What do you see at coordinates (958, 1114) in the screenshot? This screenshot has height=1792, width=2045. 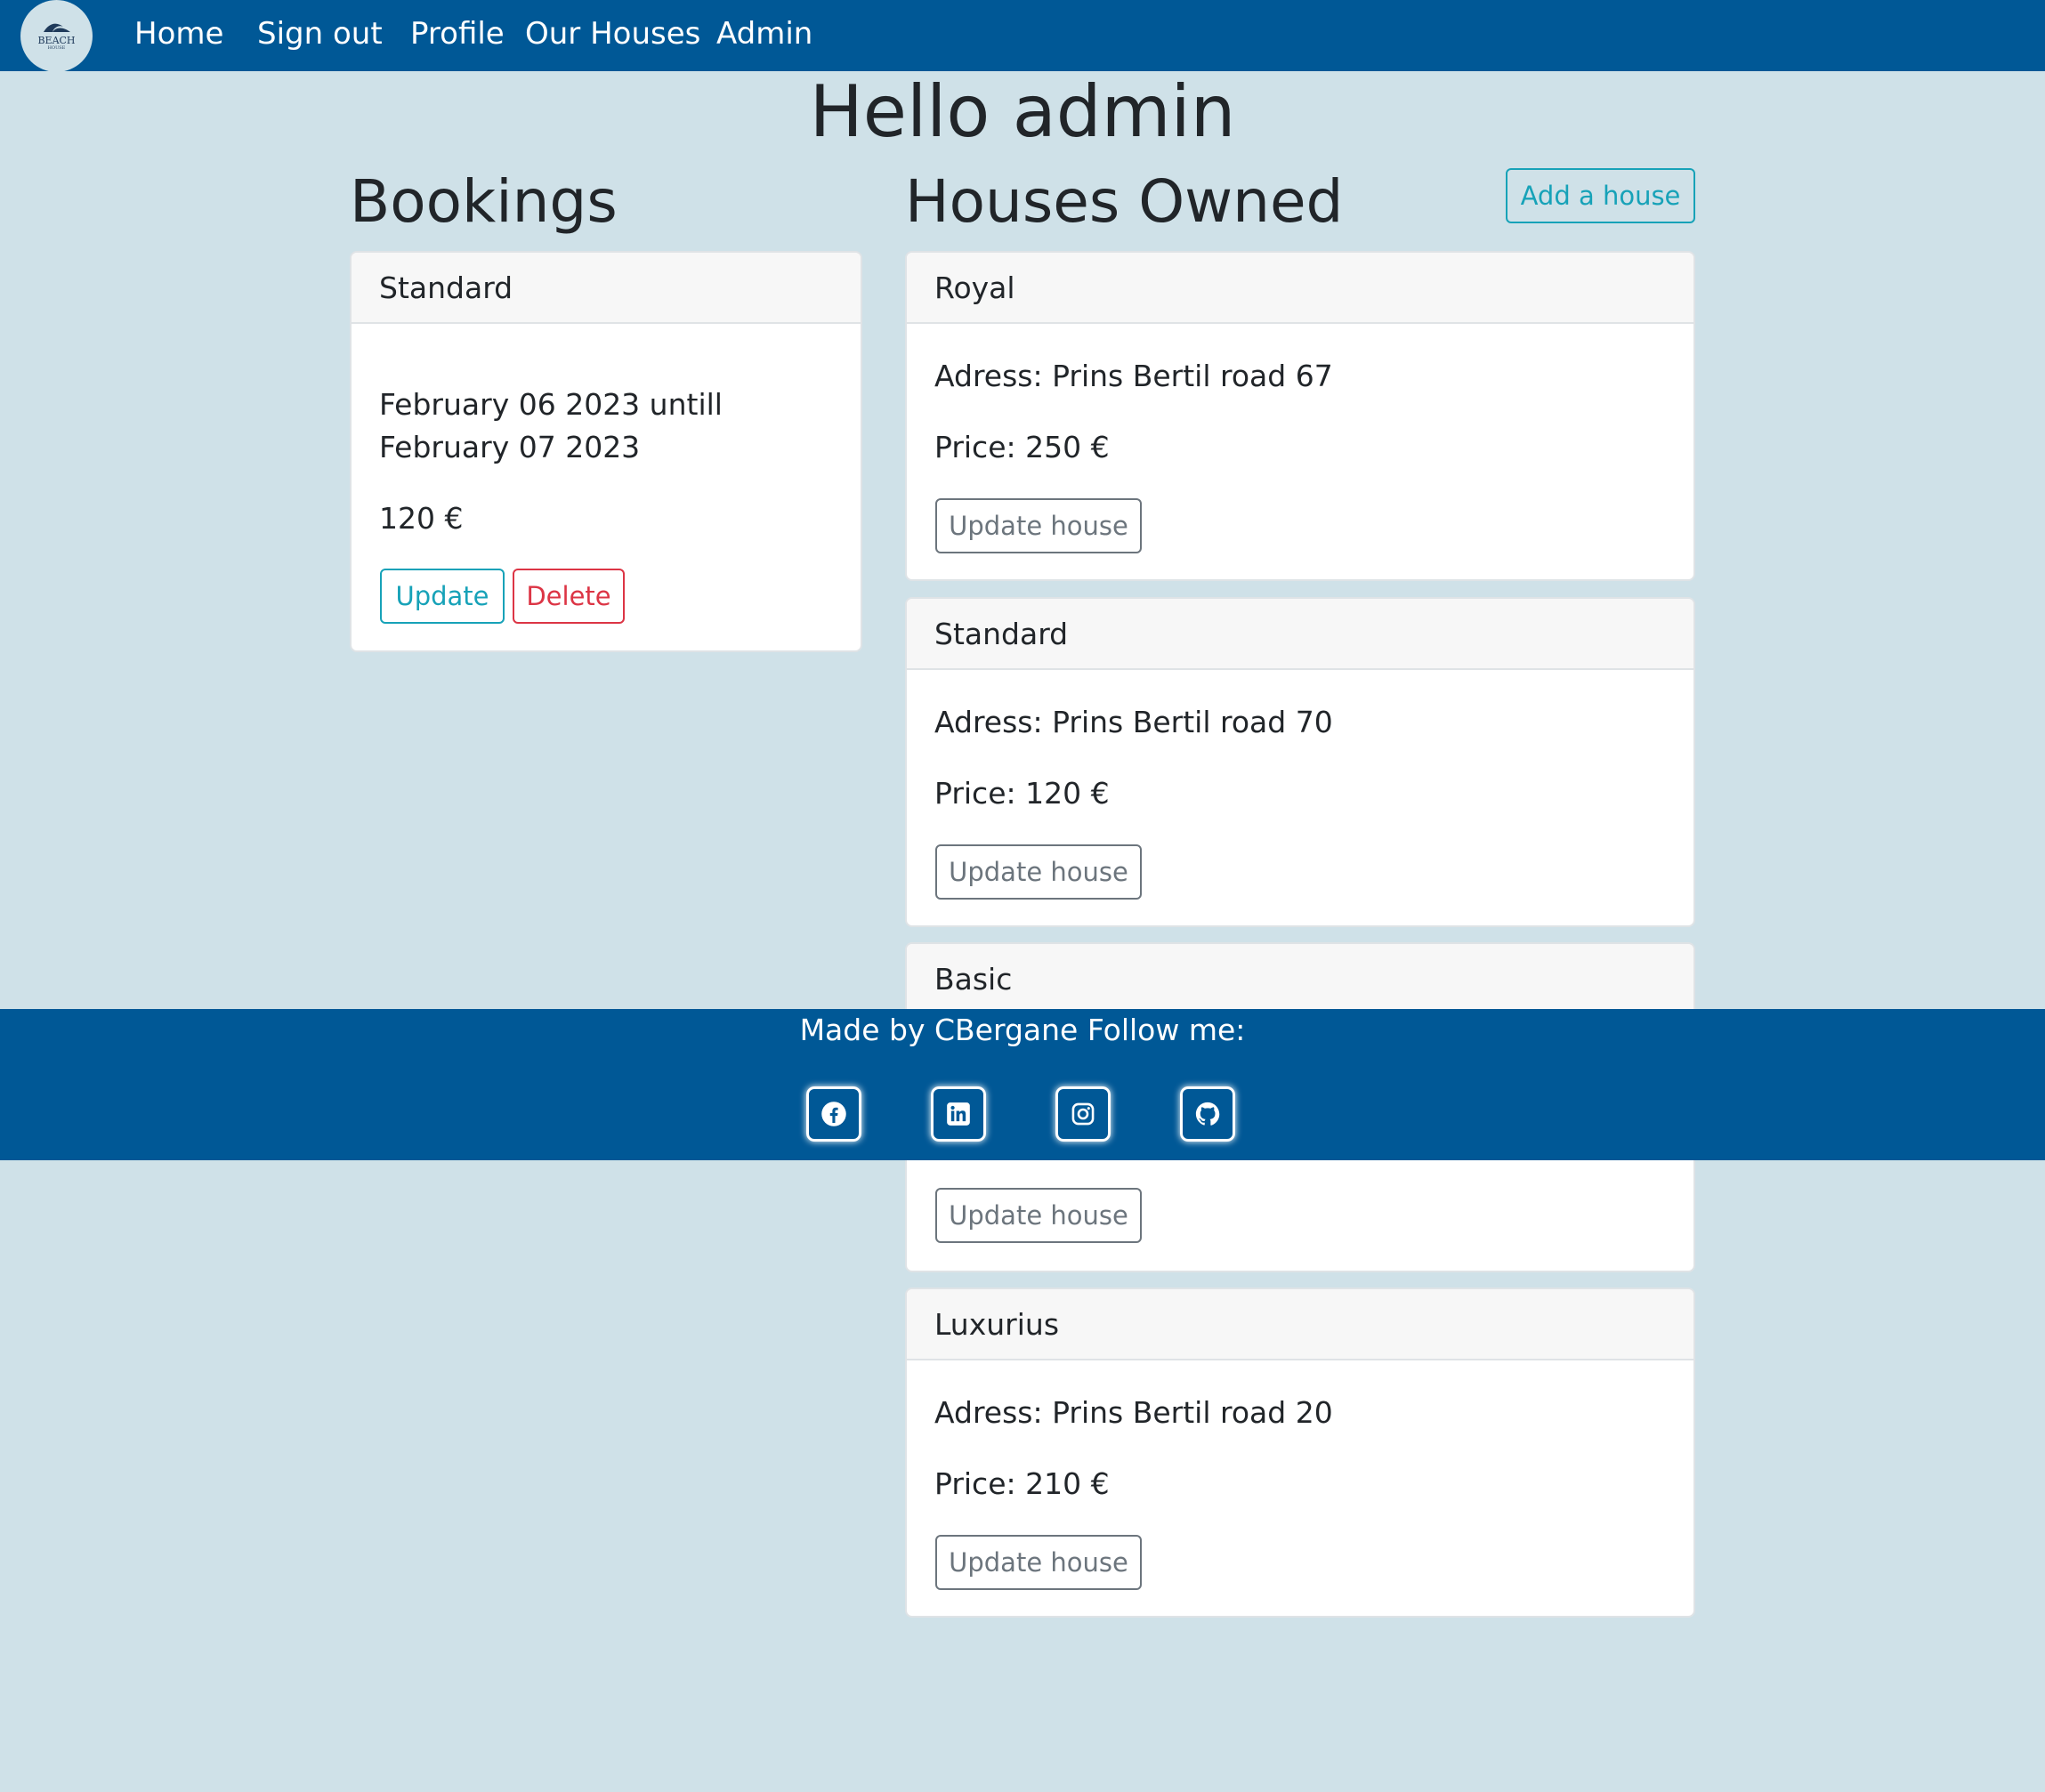 I see `linkedin-icon` at bounding box center [958, 1114].